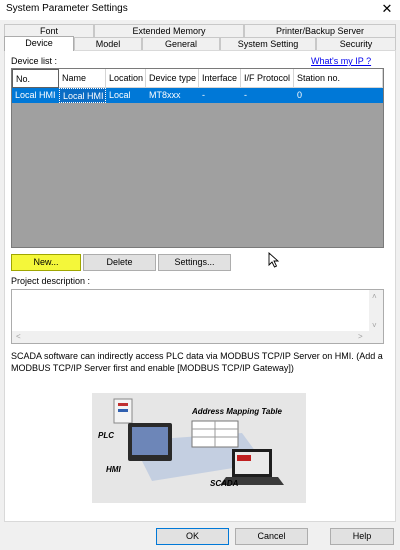  What do you see at coordinates (35, 78) in the screenshot?
I see `column-header-no: No.` at bounding box center [35, 78].